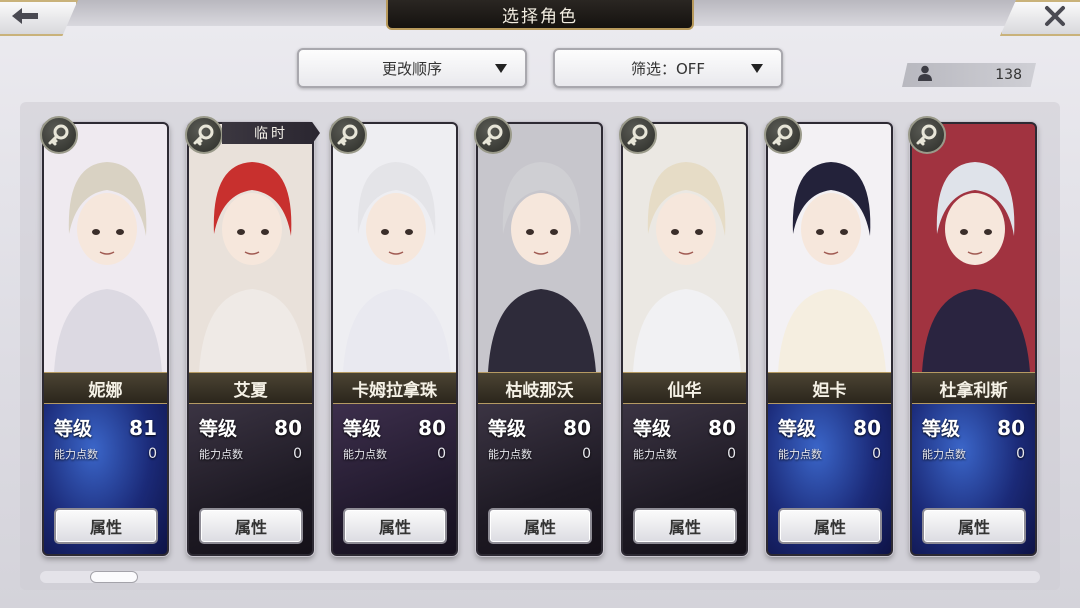 This screenshot has width=1080, height=608. I want to click on character-card: 枯岐那沃等级 80 能力点数 0 属性, so click(539, 339).